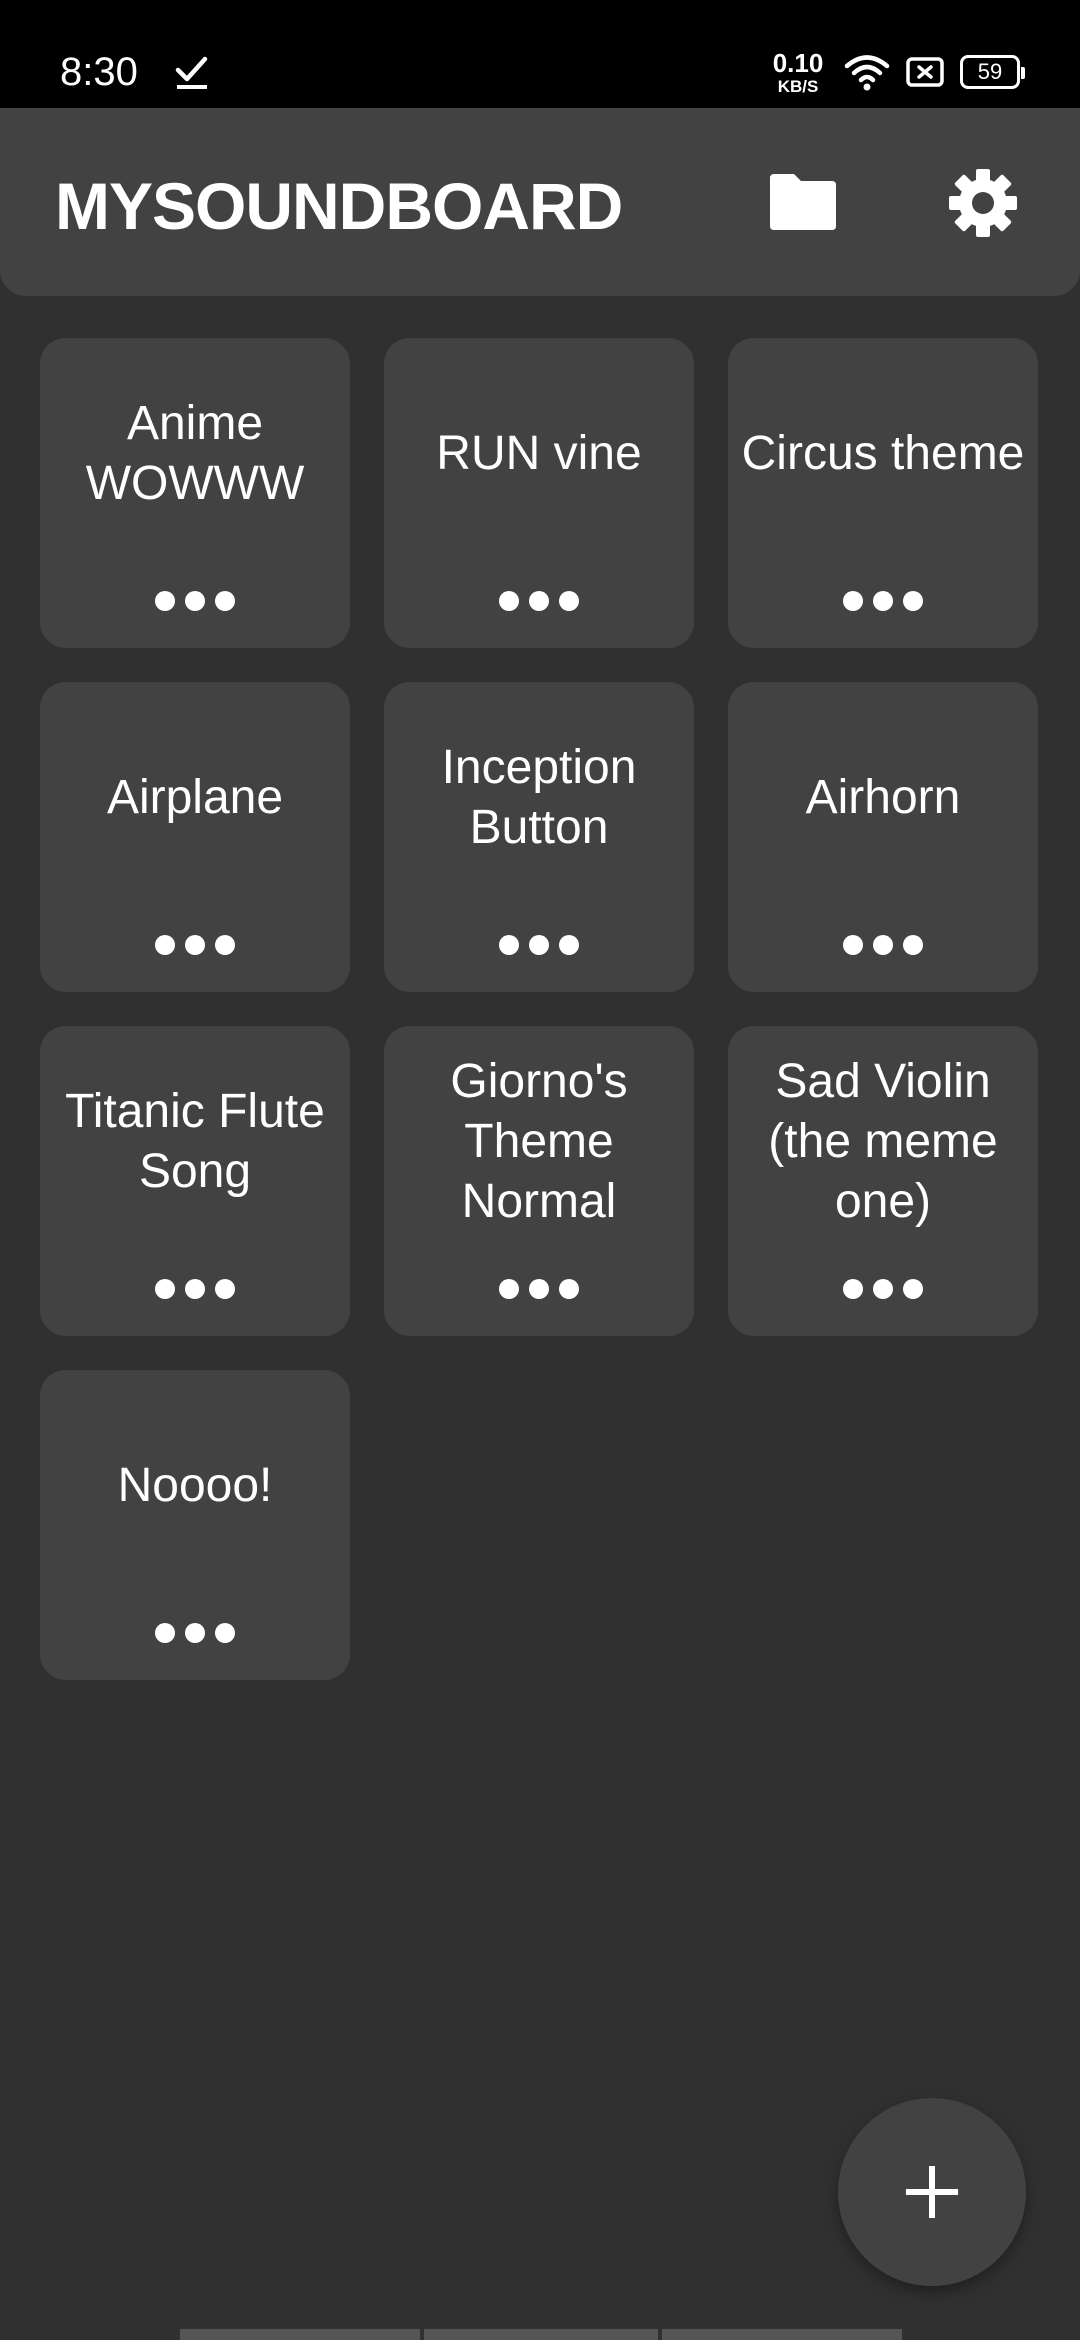  I want to click on status-bar: 8:30 0.10 KB/S 59, so click(540, 54).